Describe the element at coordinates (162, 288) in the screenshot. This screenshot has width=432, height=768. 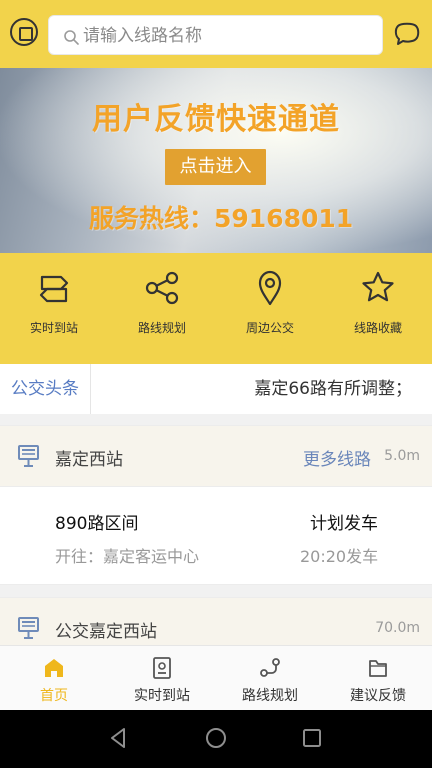
I see `route-share-icon` at that location.